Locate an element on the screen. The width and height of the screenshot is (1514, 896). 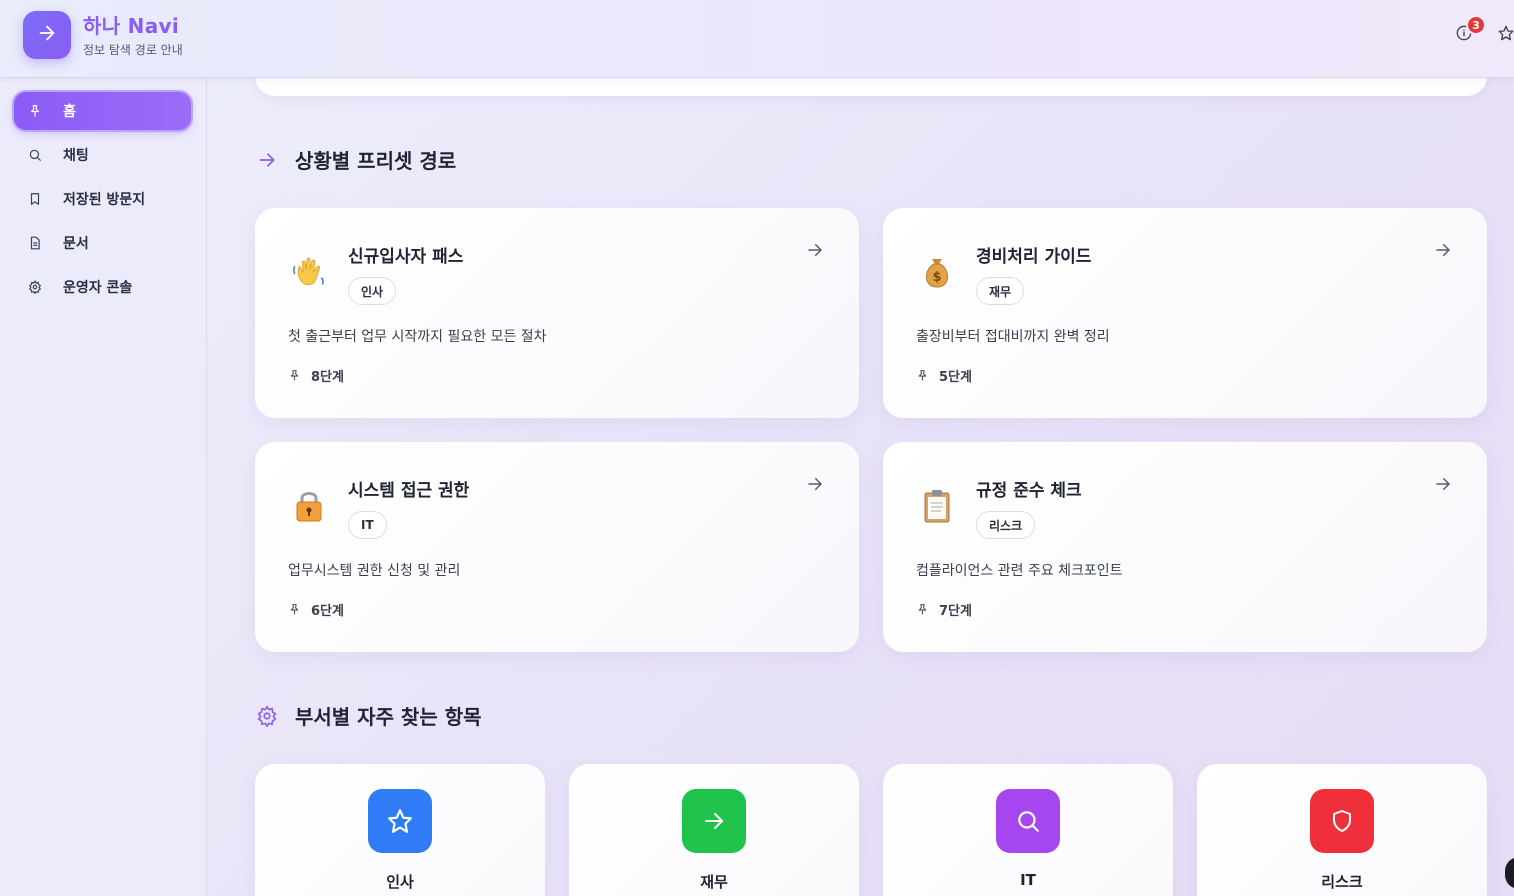
preset-tag: 리스크 is located at coordinates (1006, 525).